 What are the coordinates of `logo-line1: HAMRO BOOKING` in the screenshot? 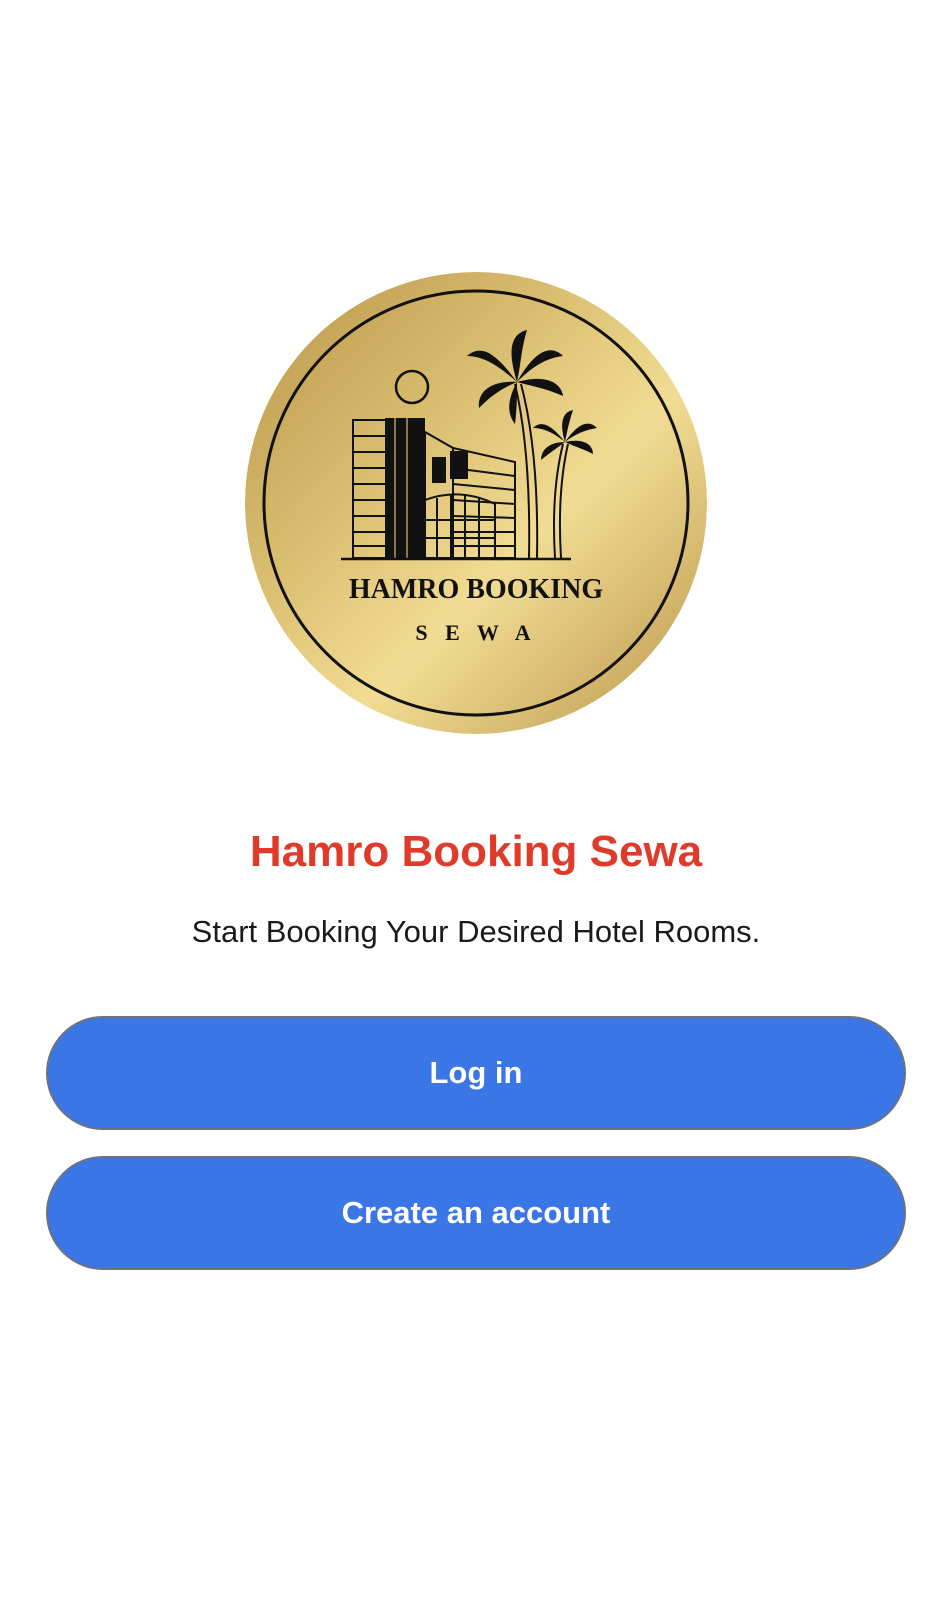 It's located at (476, 589).